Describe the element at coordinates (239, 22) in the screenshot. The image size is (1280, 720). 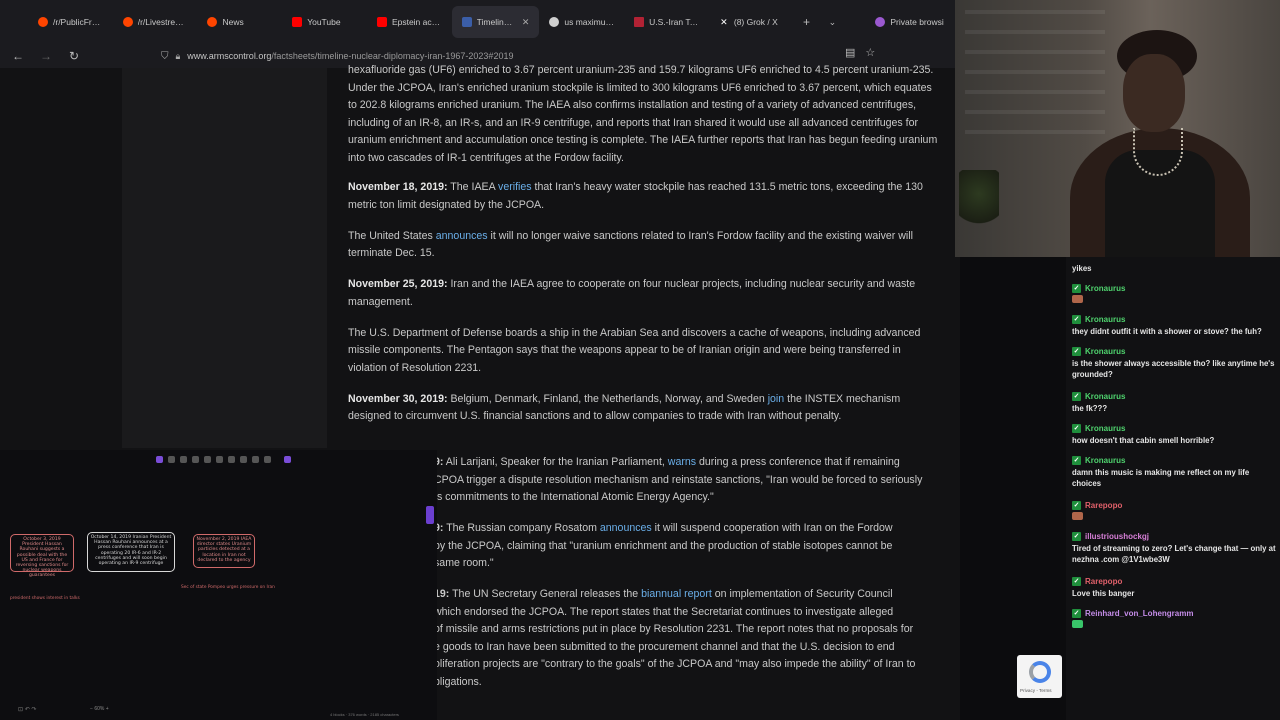
I see `tab-2: News` at that location.